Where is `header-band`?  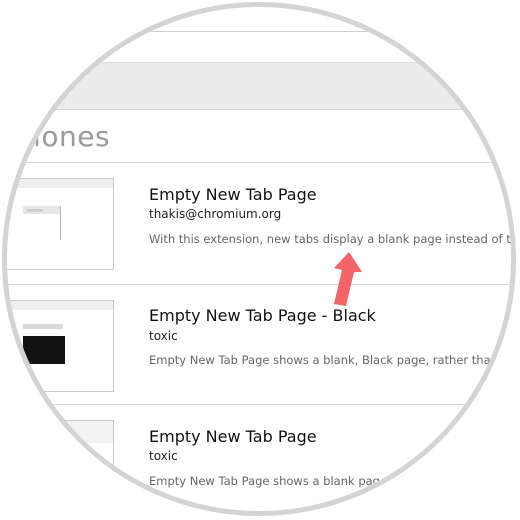 header-band is located at coordinates (259, 86).